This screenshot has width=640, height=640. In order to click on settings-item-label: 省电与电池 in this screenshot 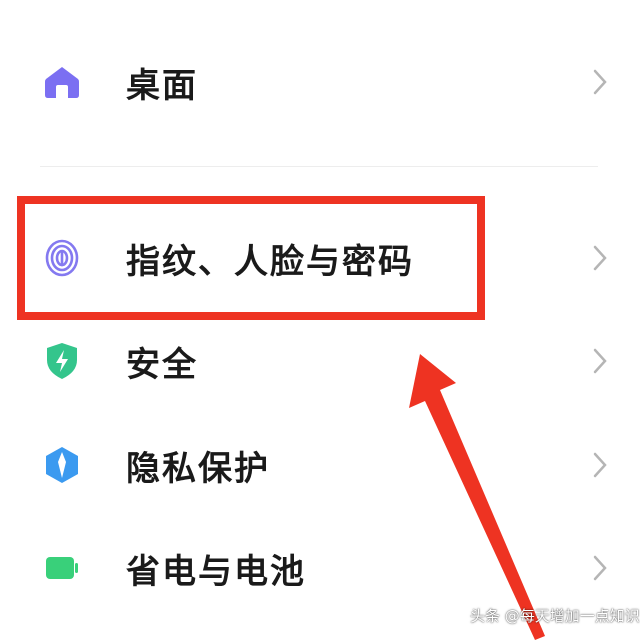, I will do `click(216, 571)`.